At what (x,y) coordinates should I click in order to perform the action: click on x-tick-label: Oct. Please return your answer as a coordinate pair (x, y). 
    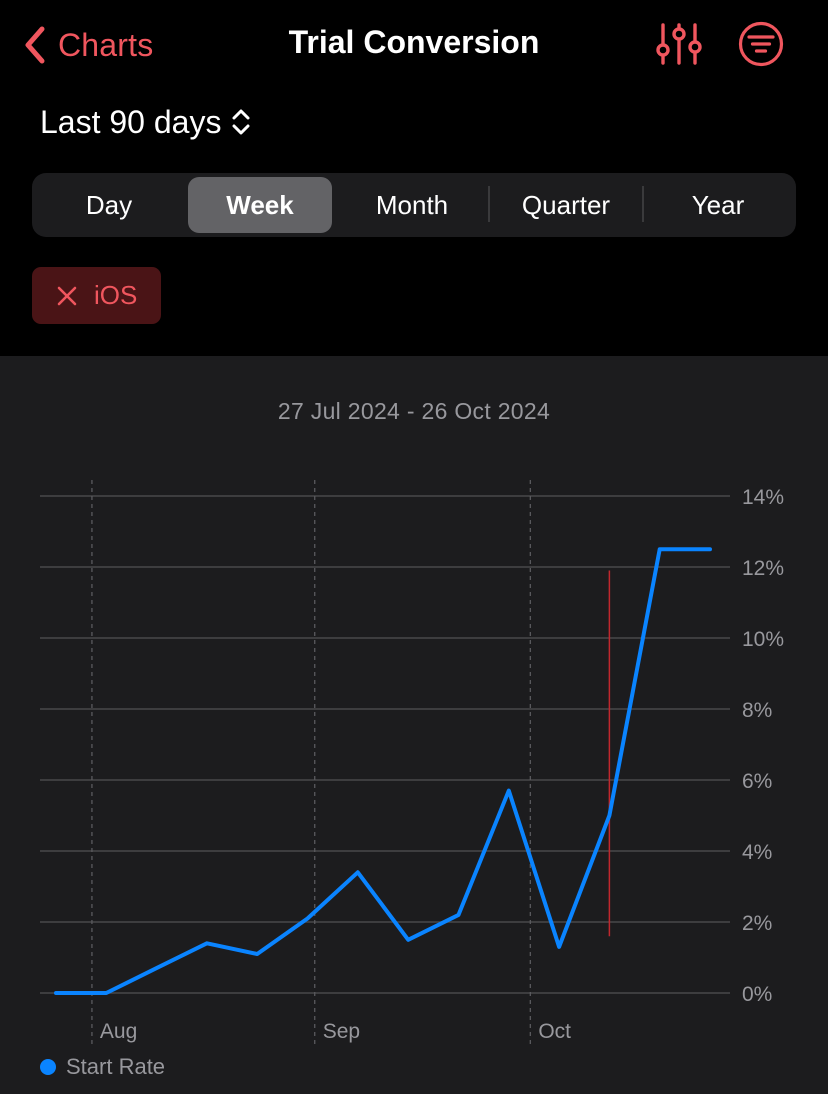
    Looking at the image, I should click on (554, 1031).